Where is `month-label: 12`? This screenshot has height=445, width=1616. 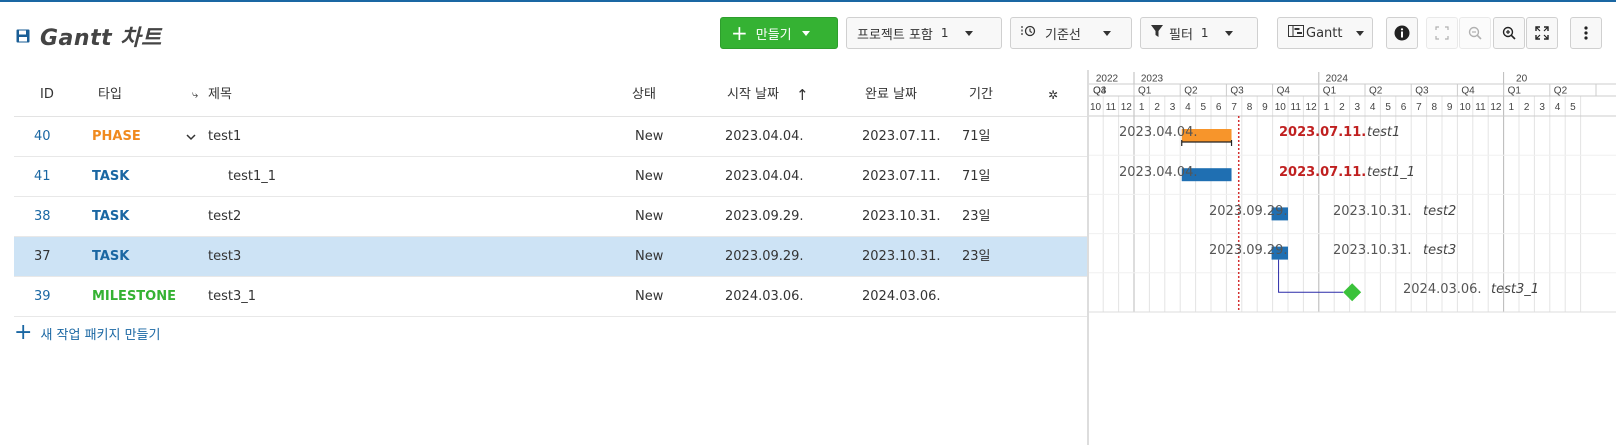 month-label: 12 is located at coordinates (1127, 107).